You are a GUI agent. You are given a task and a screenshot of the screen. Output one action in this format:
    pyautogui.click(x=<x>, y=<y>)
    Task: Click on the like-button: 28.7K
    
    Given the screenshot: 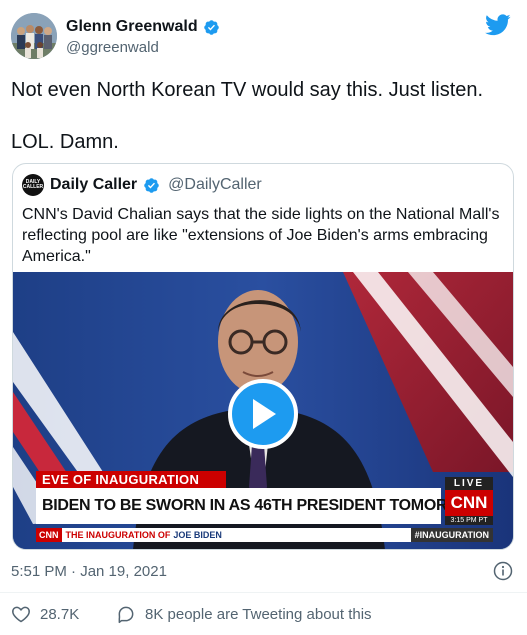 What is the action you would take?
    pyautogui.click(x=45, y=614)
    